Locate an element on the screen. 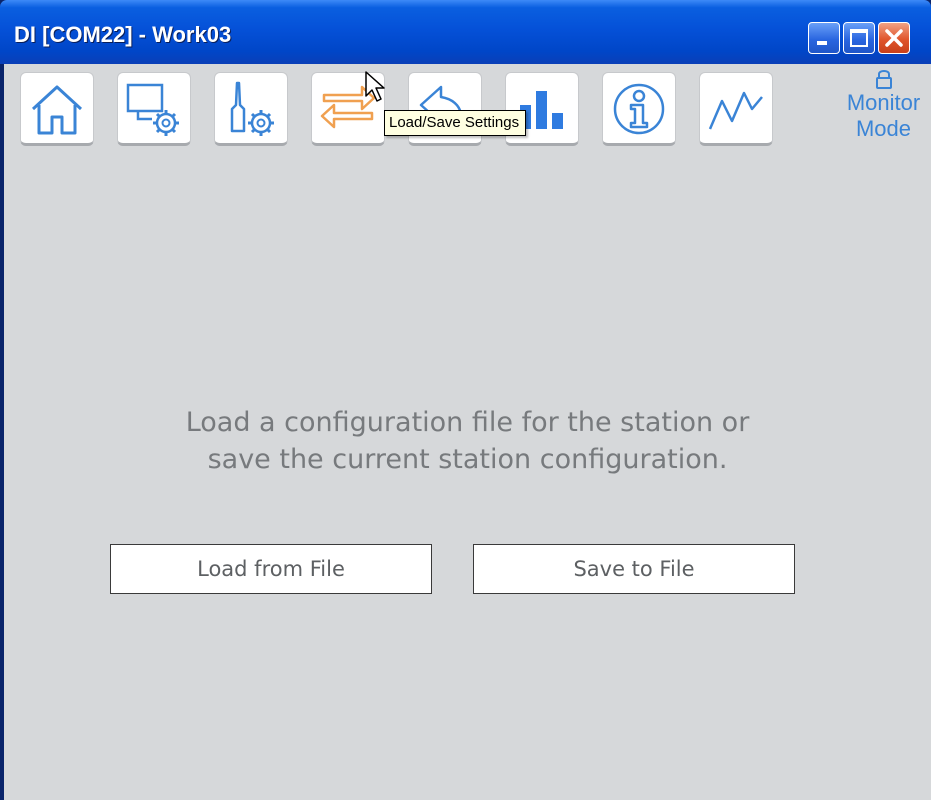  home-button is located at coordinates (57, 109).